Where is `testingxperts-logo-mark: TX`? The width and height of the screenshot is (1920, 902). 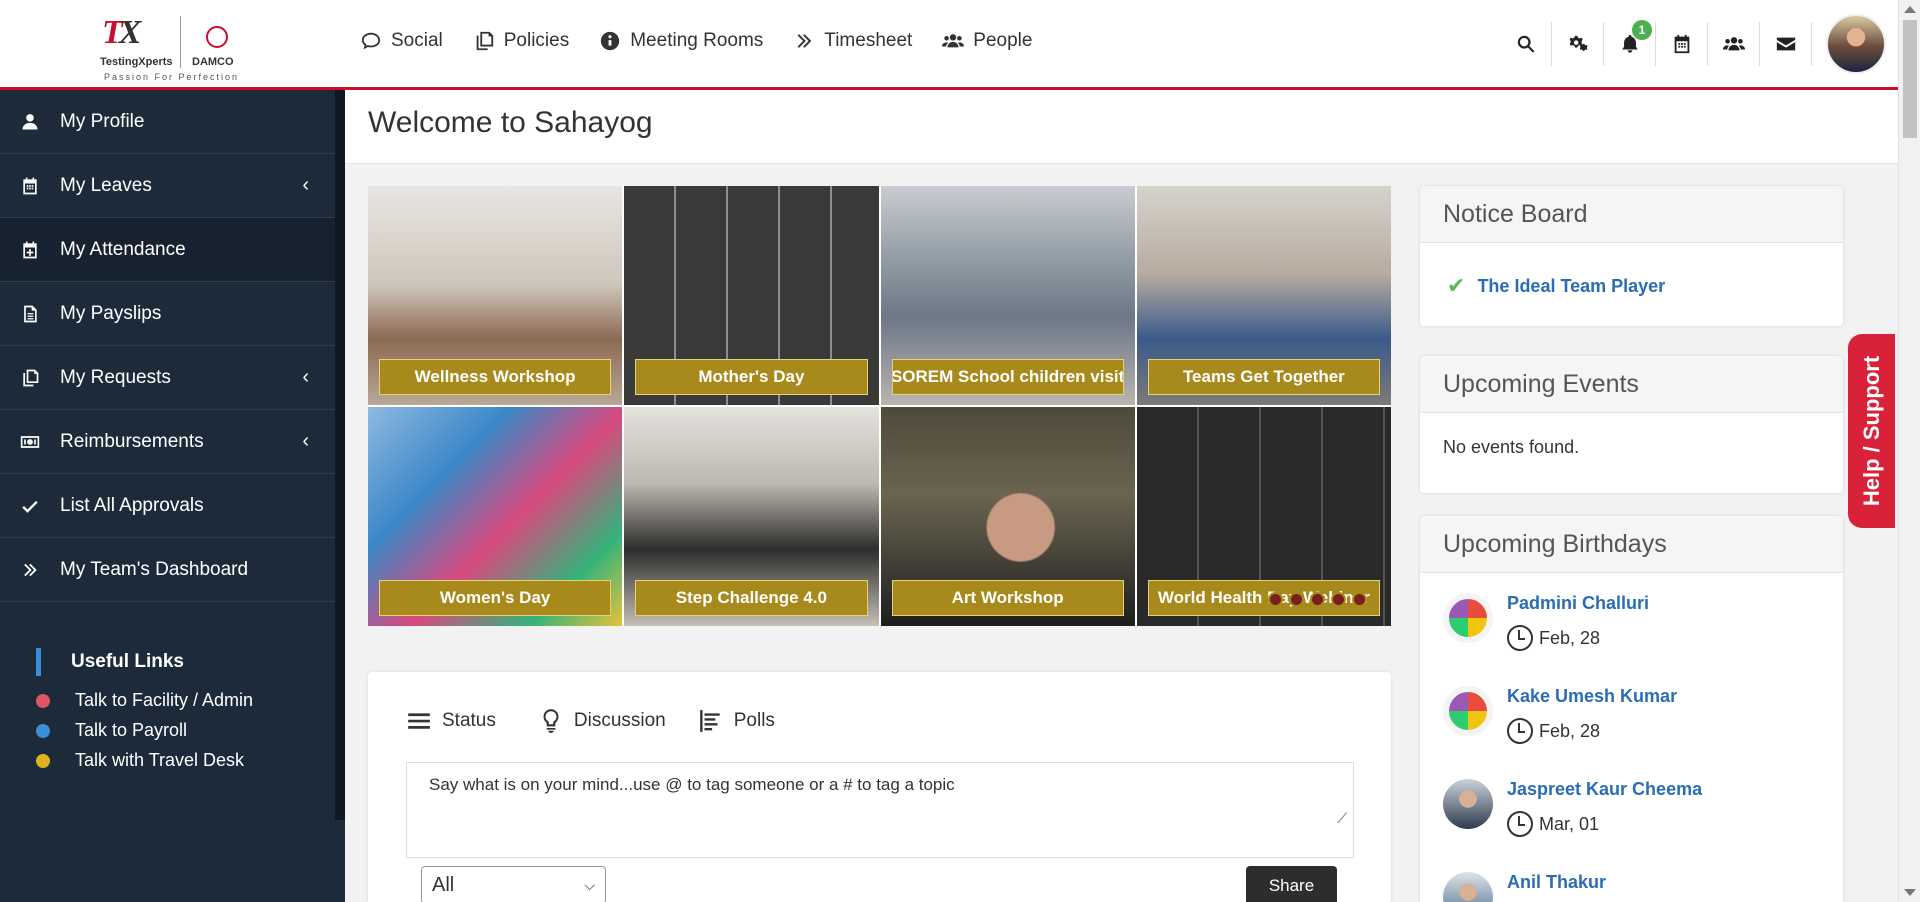 testingxperts-logo-mark: TX is located at coordinates (121, 32).